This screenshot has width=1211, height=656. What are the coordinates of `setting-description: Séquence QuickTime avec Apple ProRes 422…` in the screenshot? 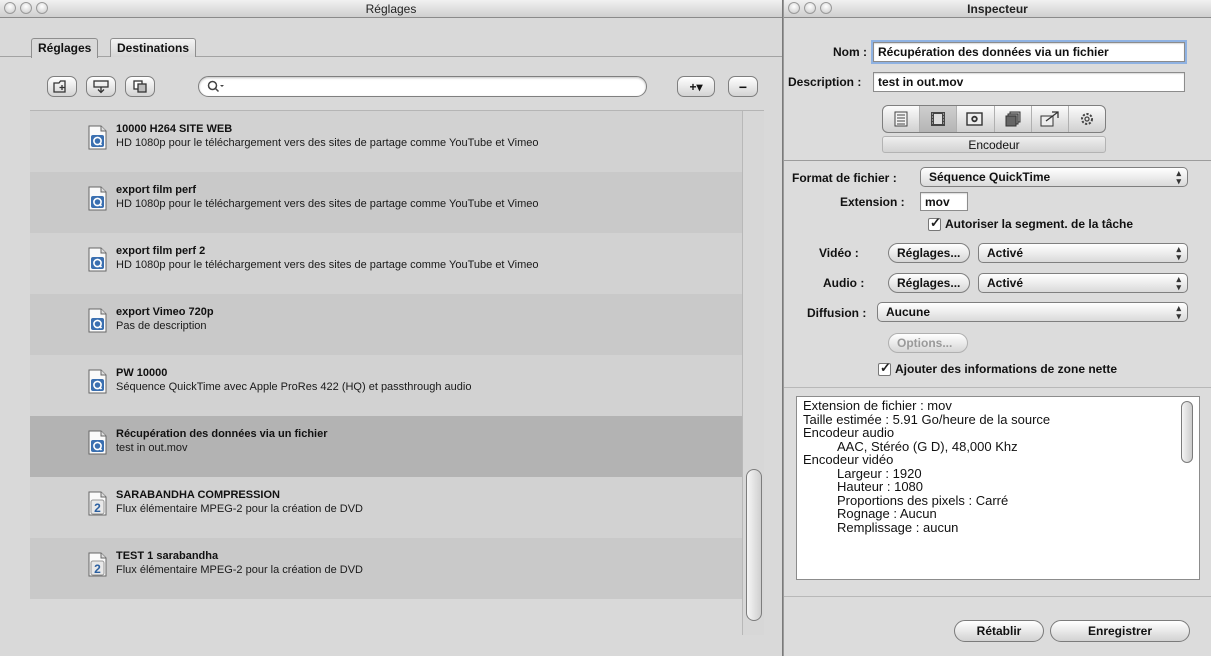 It's located at (294, 387).